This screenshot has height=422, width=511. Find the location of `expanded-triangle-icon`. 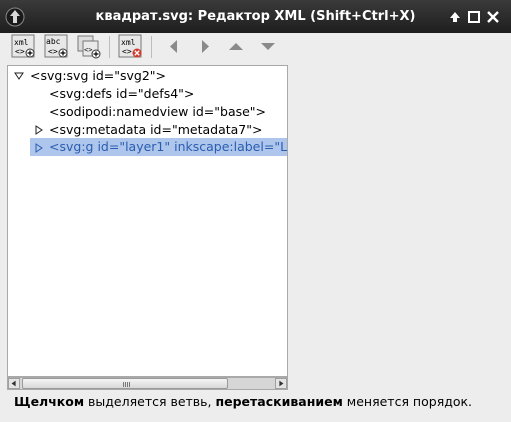

expanded-triangle-icon is located at coordinates (19, 76).